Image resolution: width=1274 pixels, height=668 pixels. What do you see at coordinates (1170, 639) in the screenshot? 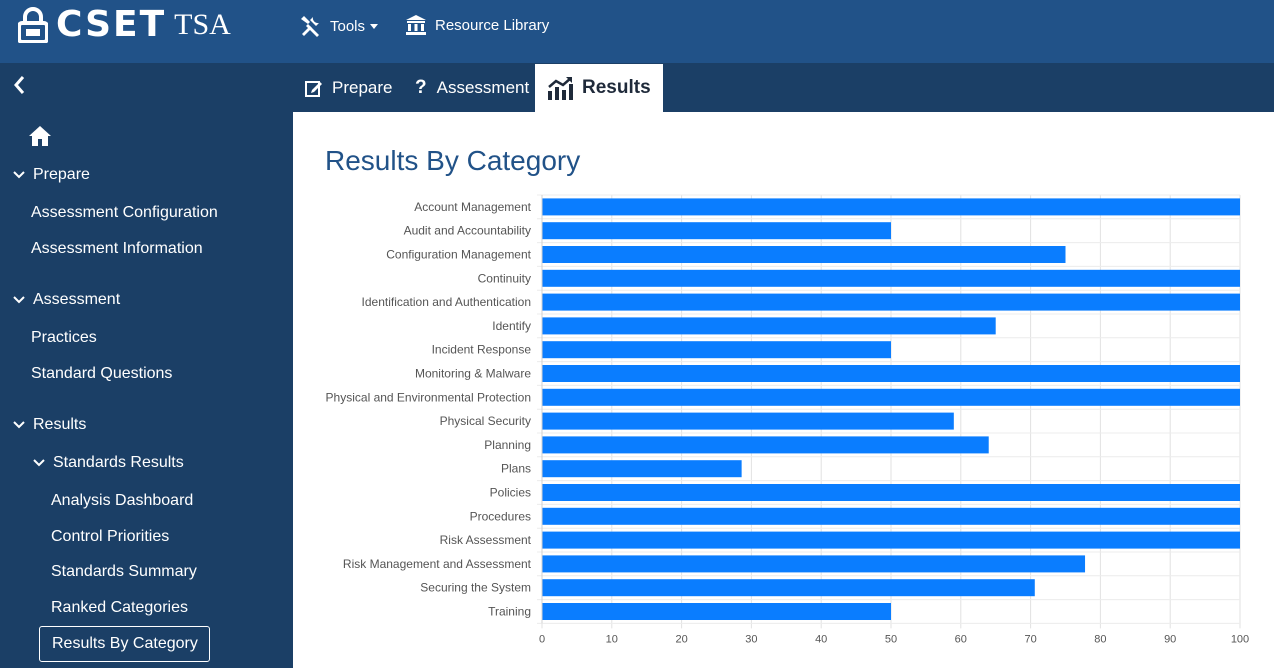
I see `x-tick-label: 90` at bounding box center [1170, 639].